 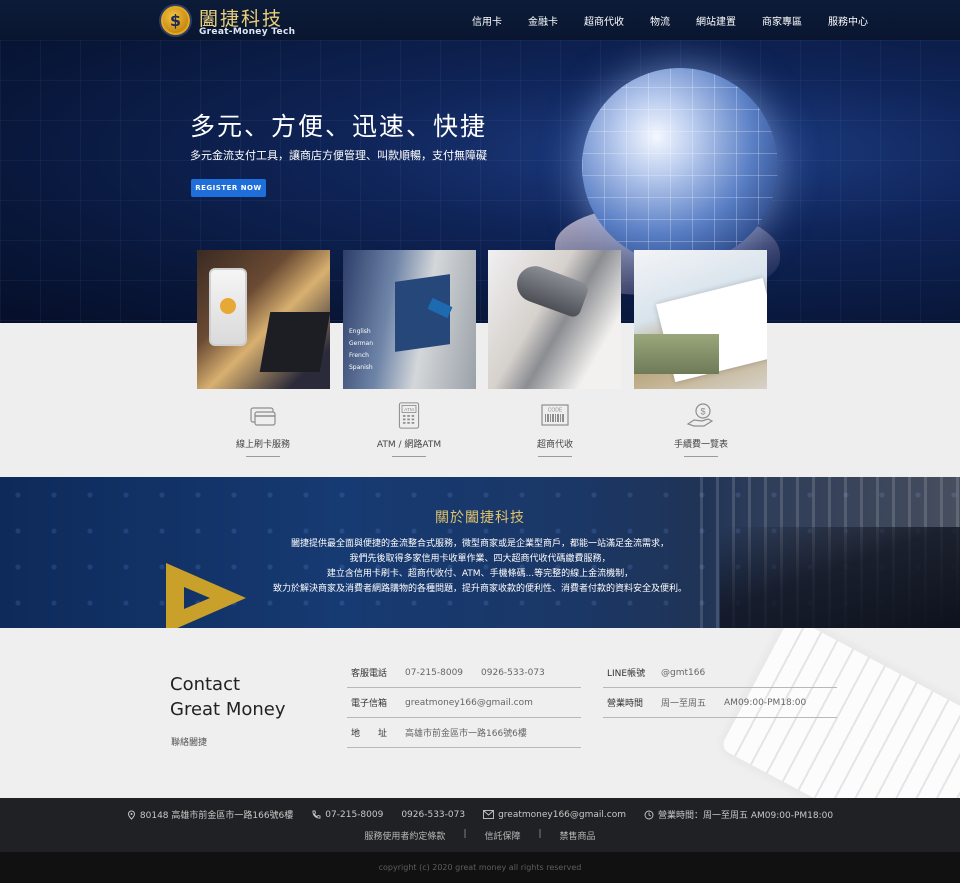 I want to click on coin-hand-icon: $, so click(x=700, y=415).